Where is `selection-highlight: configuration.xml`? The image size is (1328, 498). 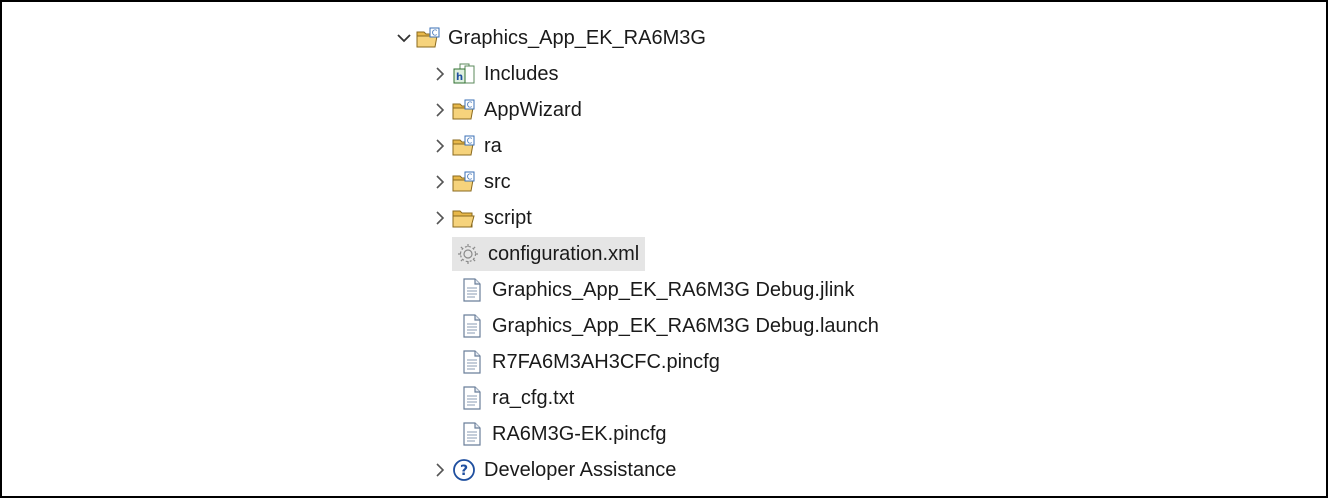 selection-highlight: configuration.xml is located at coordinates (549, 254).